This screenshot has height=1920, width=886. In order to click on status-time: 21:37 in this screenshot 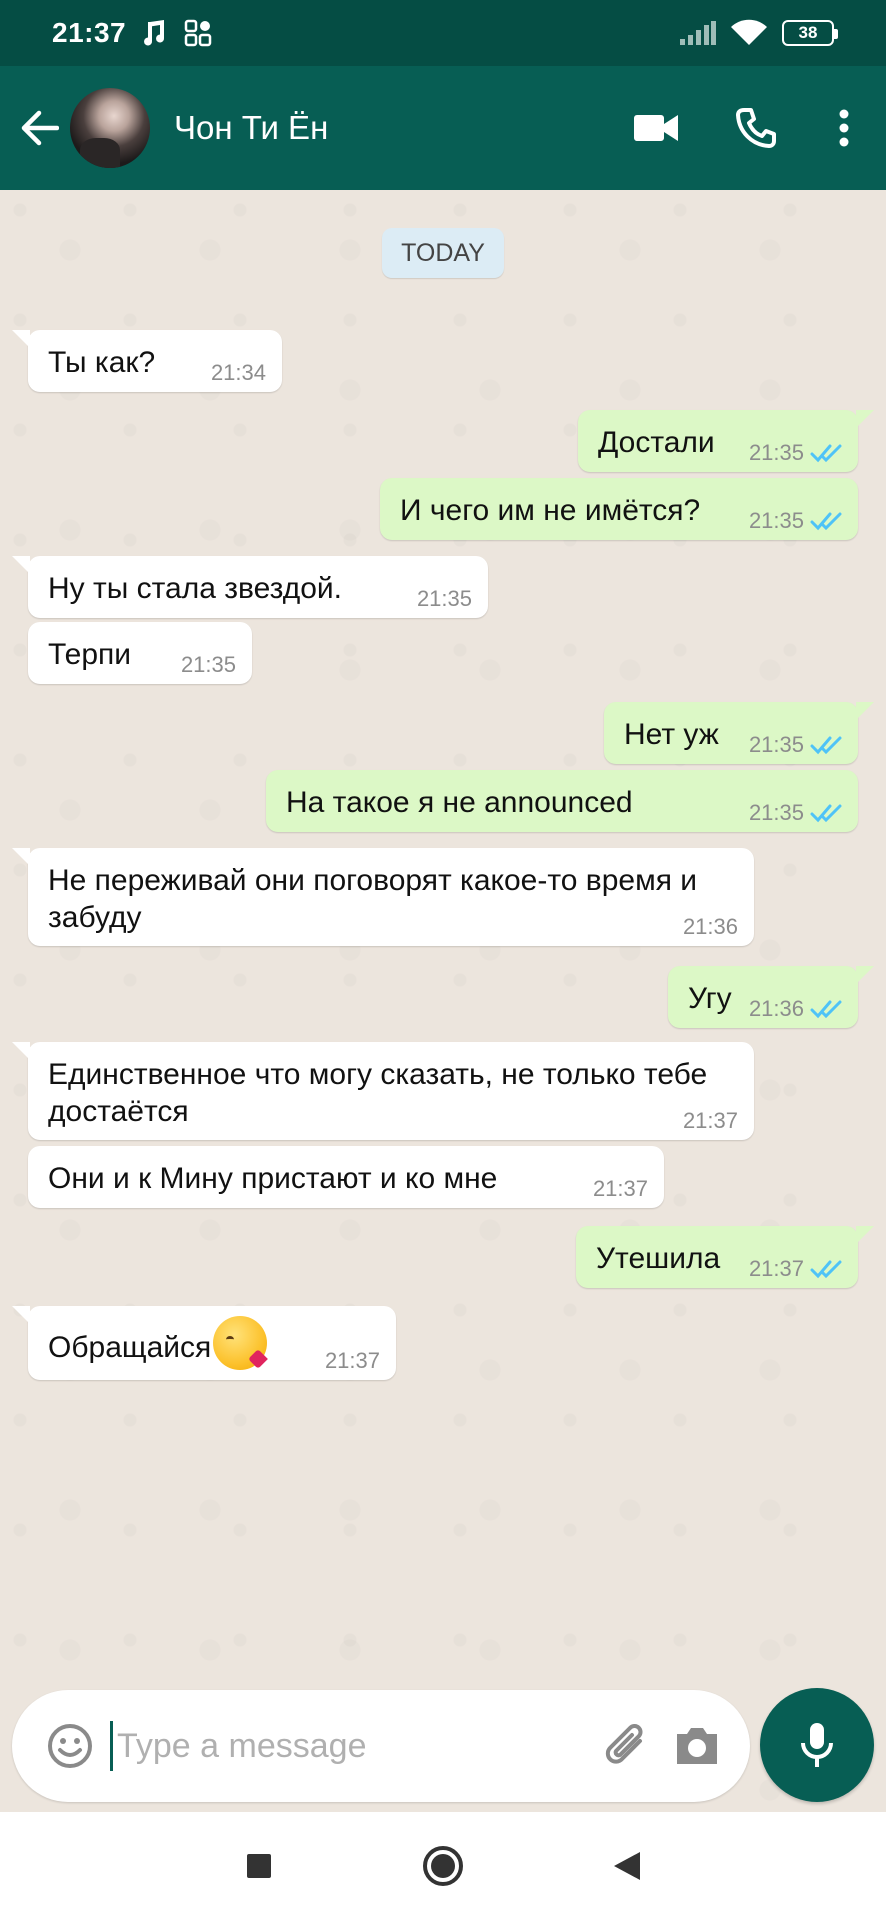, I will do `click(89, 32)`.